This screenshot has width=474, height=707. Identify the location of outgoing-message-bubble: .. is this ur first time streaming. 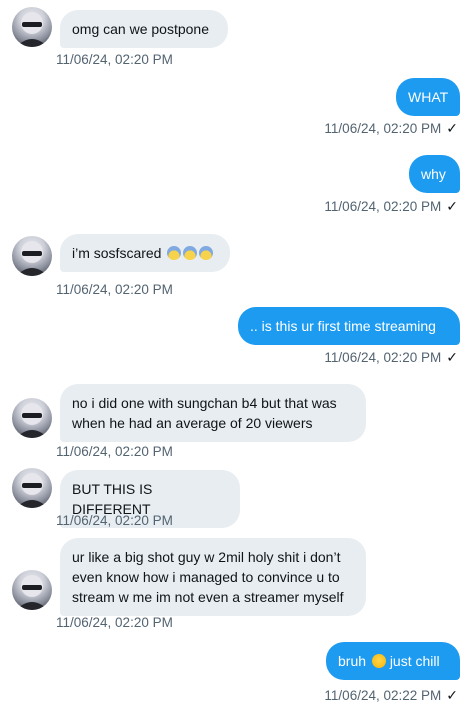
(349, 326).